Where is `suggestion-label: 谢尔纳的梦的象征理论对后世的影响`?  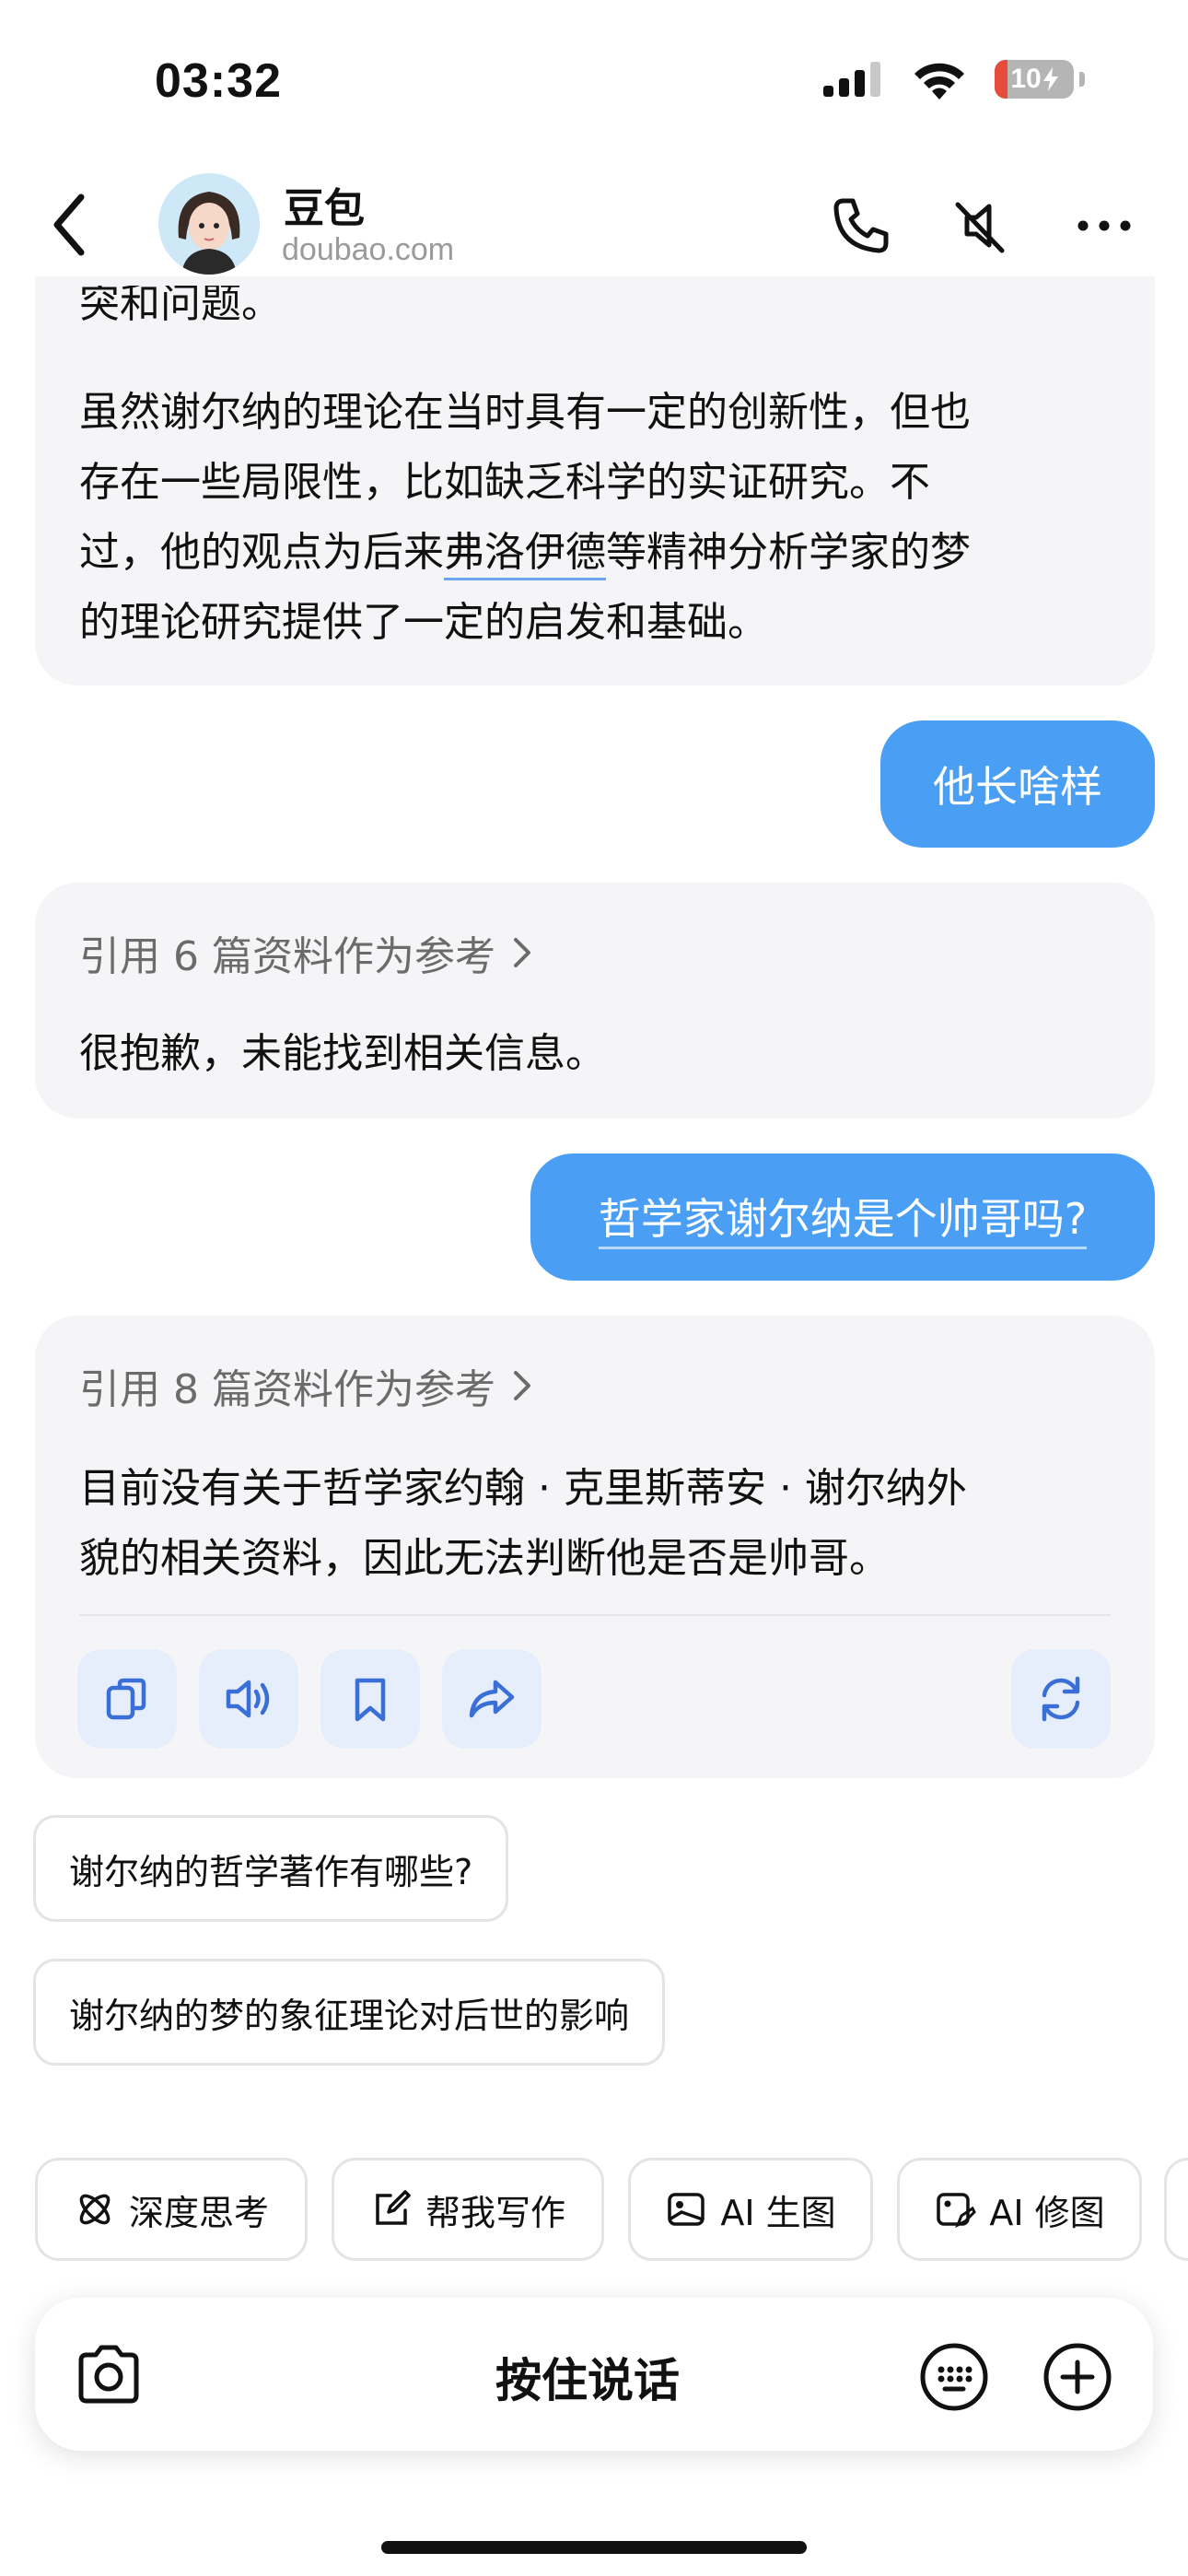 suggestion-label: 谢尔纳的梦的象征理论对后世的影响 is located at coordinates (349, 2015).